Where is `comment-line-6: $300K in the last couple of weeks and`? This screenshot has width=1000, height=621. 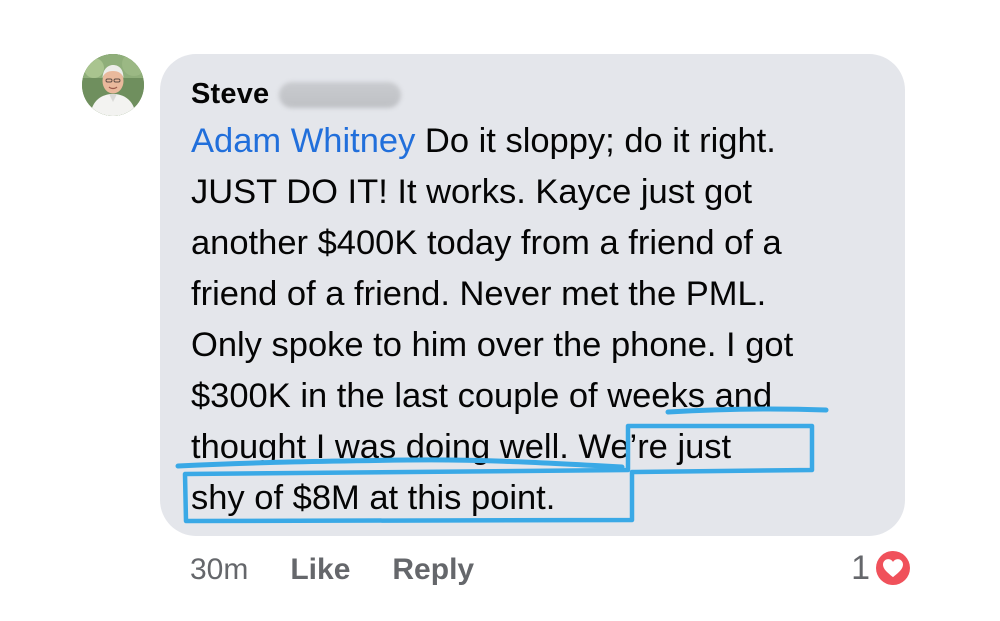 comment-line-6: $300K in the last couple of weeks and is located at coordinates (482, 396).